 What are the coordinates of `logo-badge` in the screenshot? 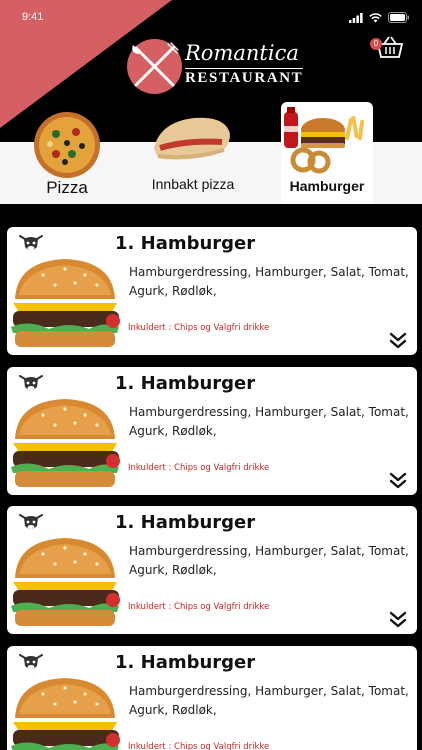 It's located at (154, 66).